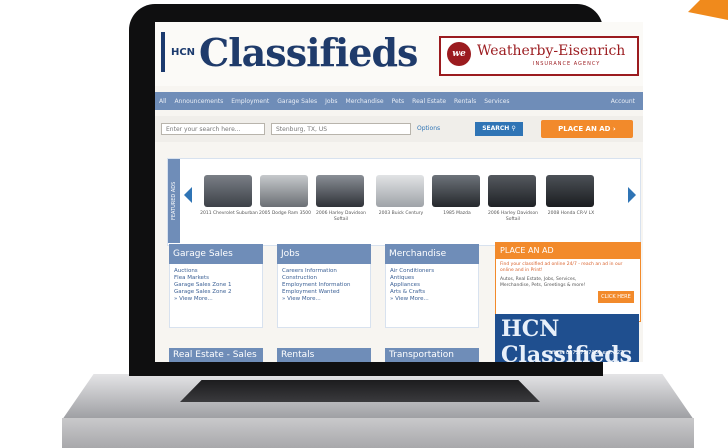  I want to click on nav-item-real-estate: Real Estate, so click(429, 101).